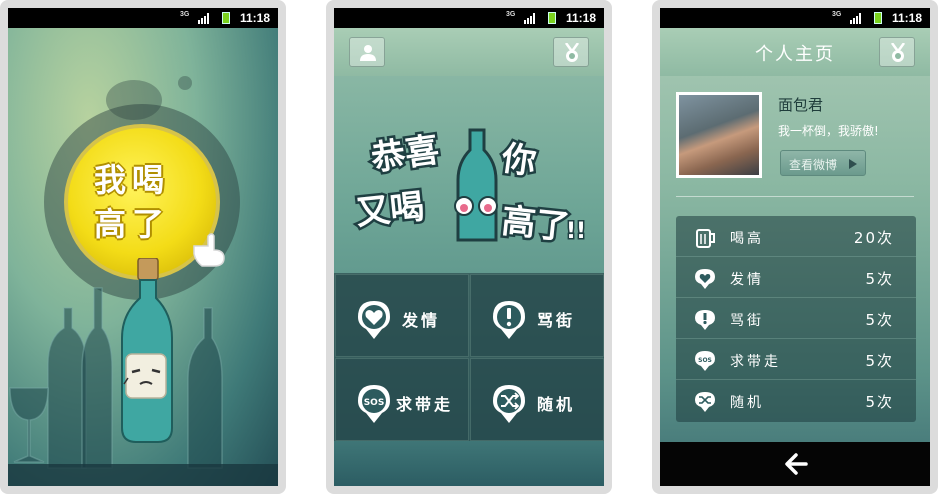 Image resolution: width=938 pixels, height=494 pixels. What do you see at coordinates (795, 196) in the screenshot?
I see `divider` at bounding box center [795, 196].